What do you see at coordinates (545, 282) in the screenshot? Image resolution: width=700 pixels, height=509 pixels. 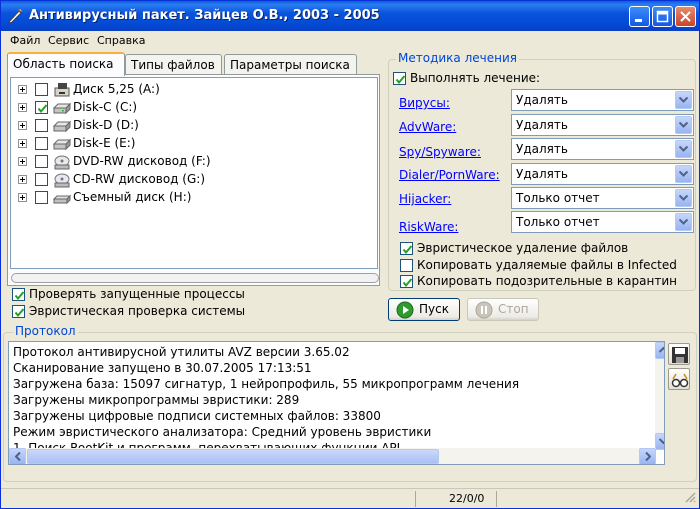 I see `copy-quarantine-check: Копировать подозрительные в карантин` at bounding box center [545, 282].